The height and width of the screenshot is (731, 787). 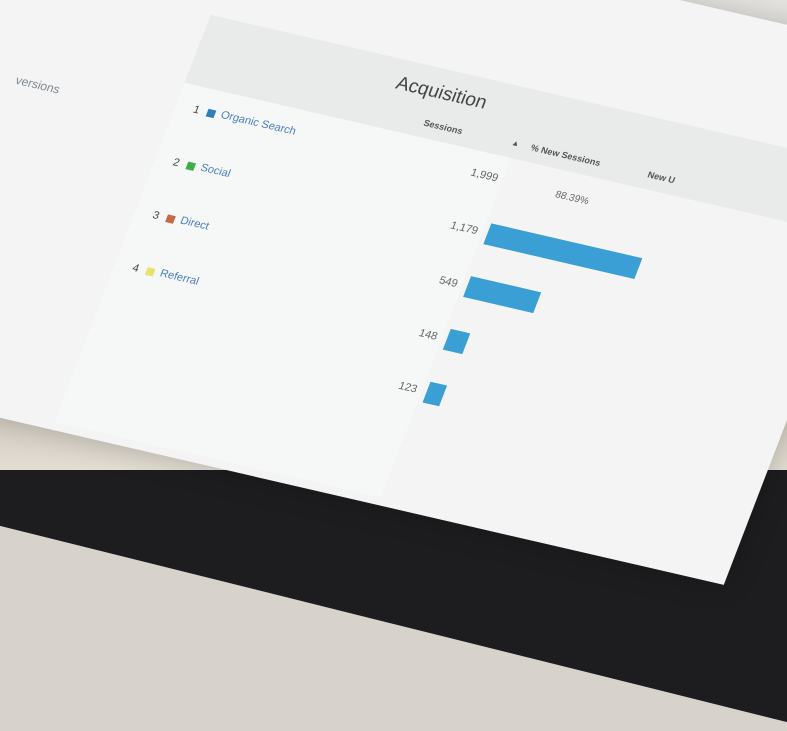 I want to click on row-rank: 1, so click(x=196, y=110).